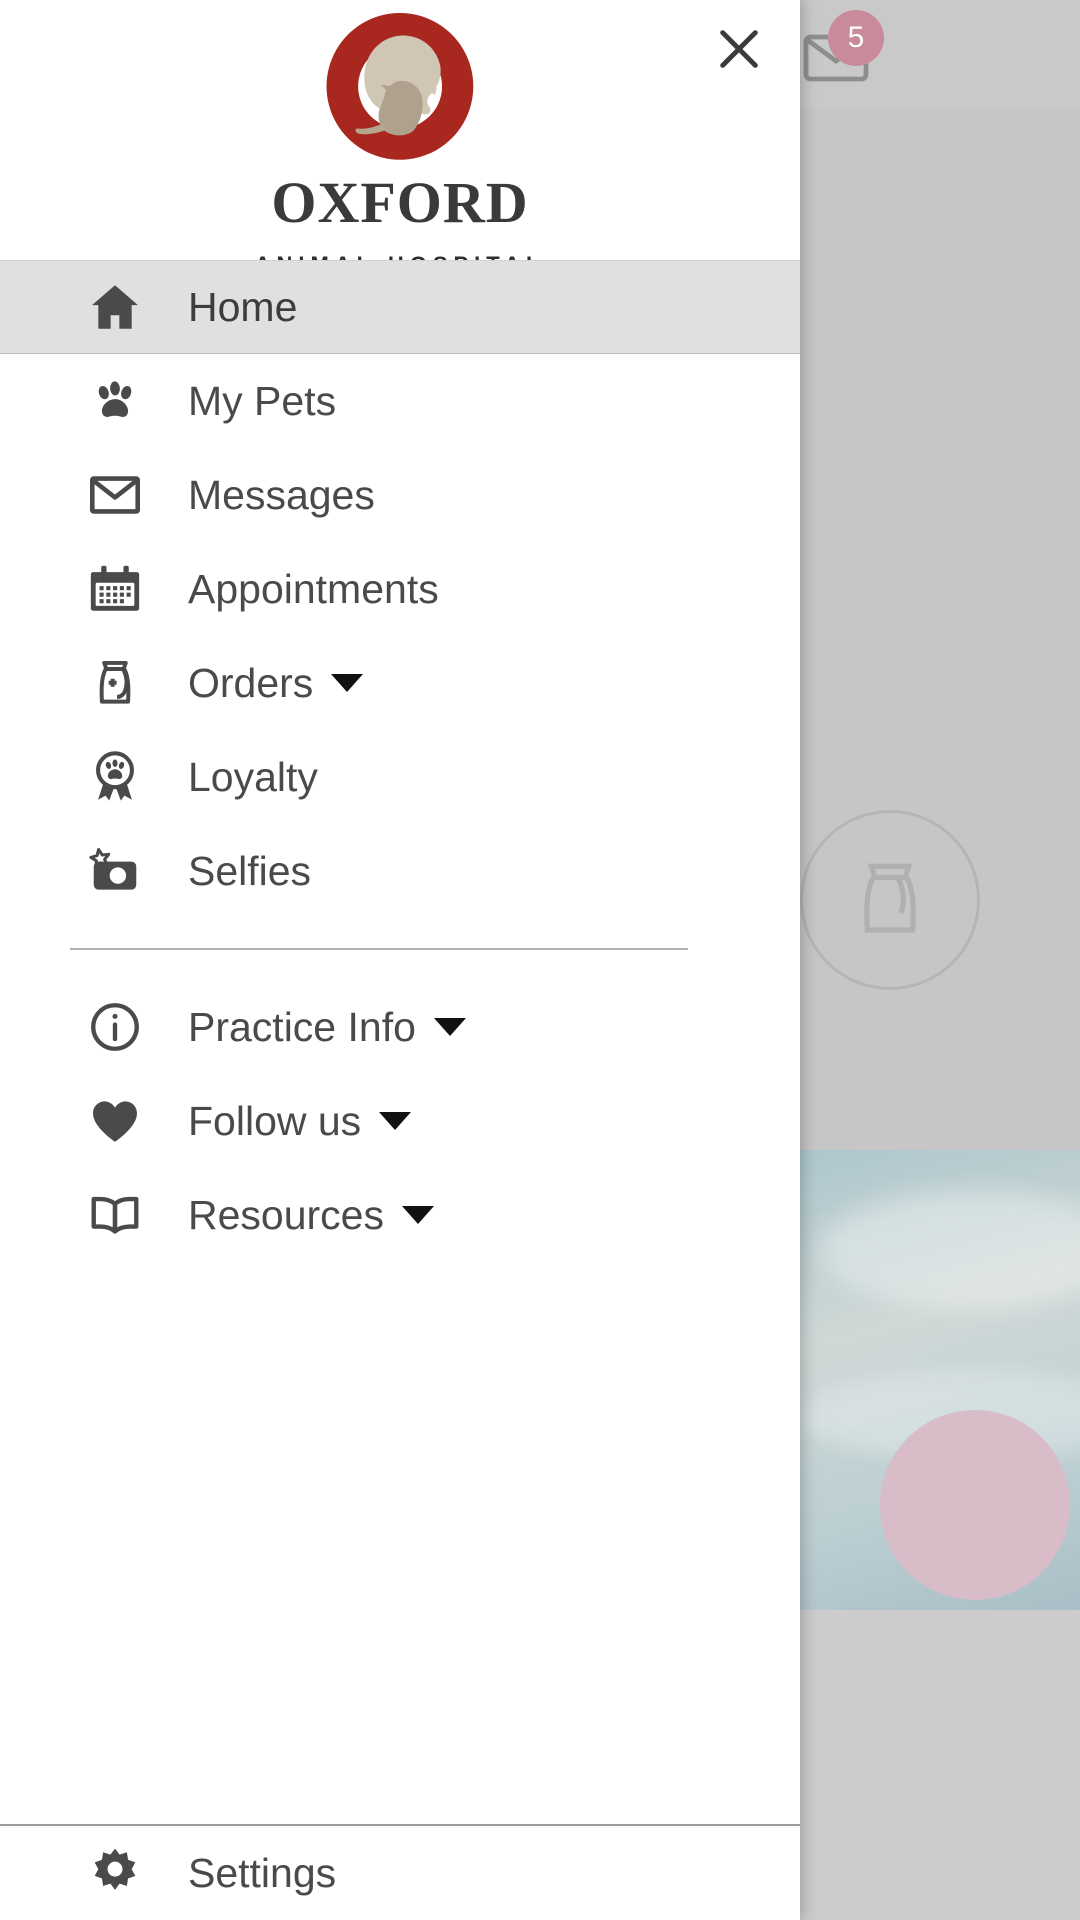 This screenshot has width=1080, height=1920. Describe the element at coordinates (739, 49) in the screenshot. I see `close-drawer-button` at that location.